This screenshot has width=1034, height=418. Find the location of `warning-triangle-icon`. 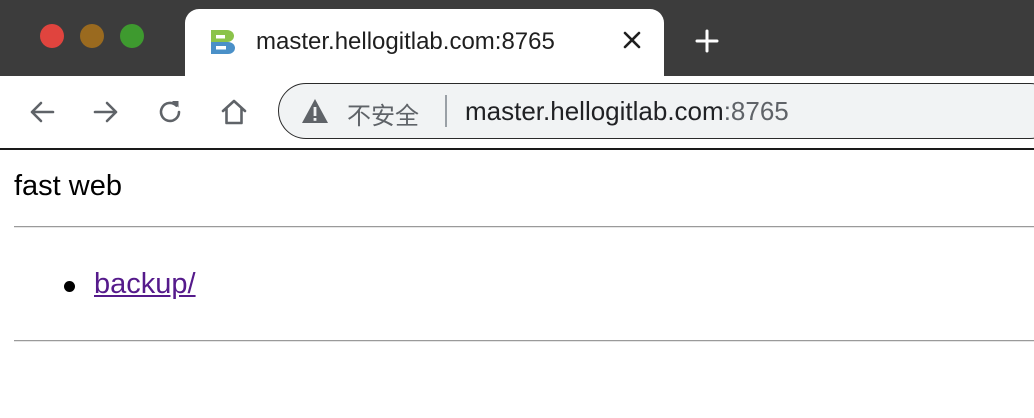

warning-triangle-icon is located at coordinates (315, 111).